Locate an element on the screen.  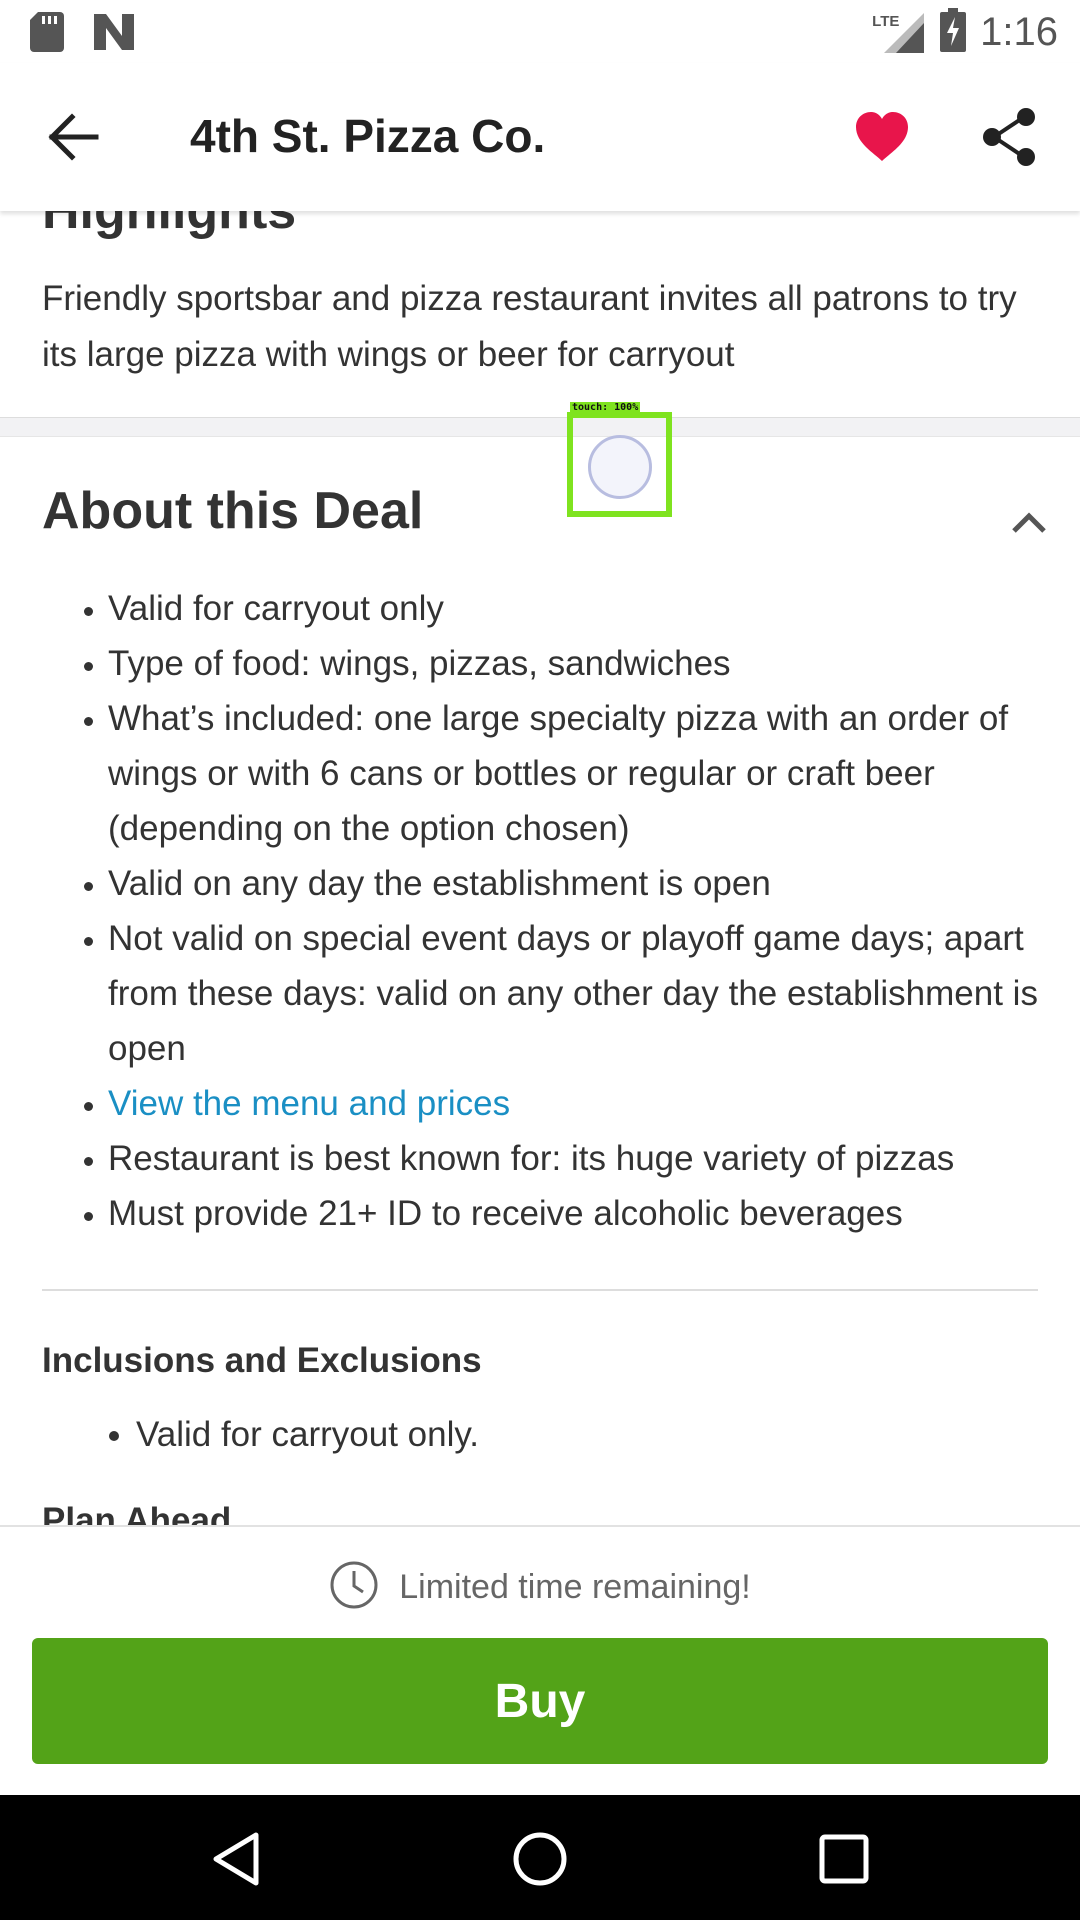
touch-point-icon is located at coordinates (620, 467).